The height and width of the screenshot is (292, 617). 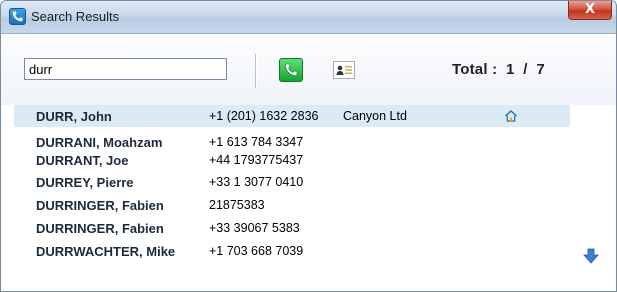 What do you see at coordinates (85, 182) in the screenshot?
I see `contact-name: DURREY, Pierre` at bounding box center [85, 182].